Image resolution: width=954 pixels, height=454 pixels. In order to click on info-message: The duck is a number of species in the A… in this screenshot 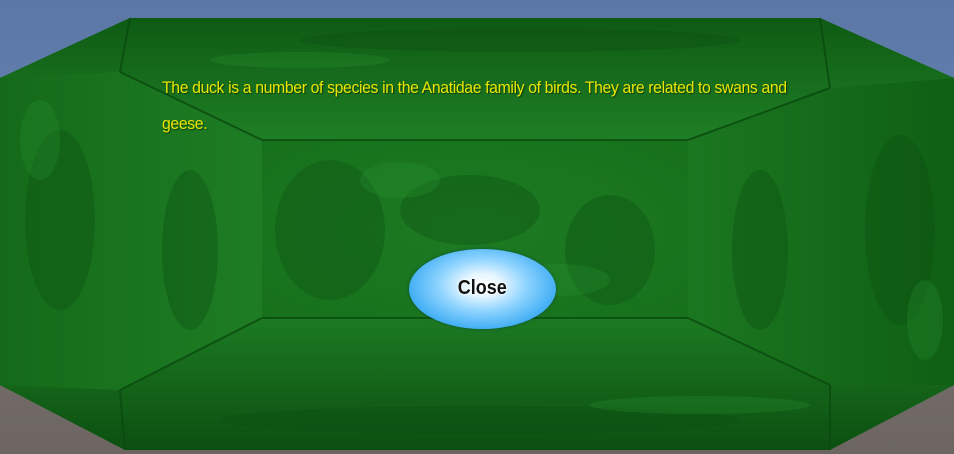, I will do `click(474, 105)`.